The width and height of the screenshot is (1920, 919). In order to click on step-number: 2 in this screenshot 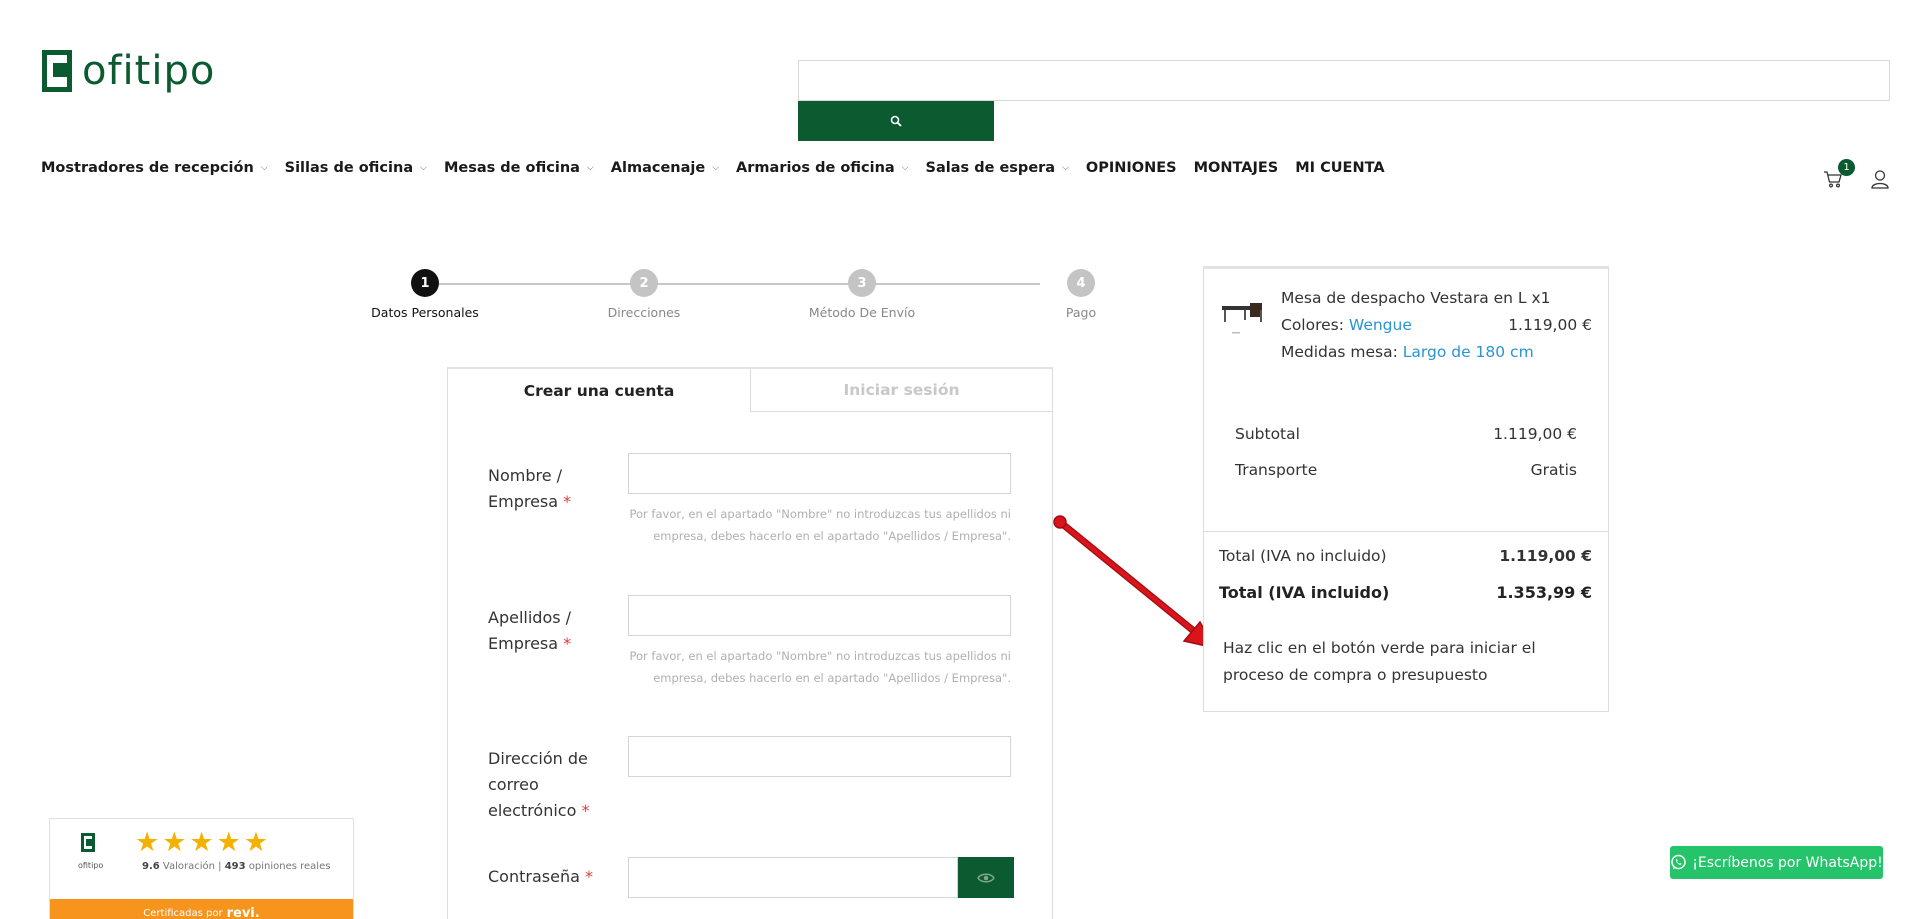, I will do `click(644, 283)`.